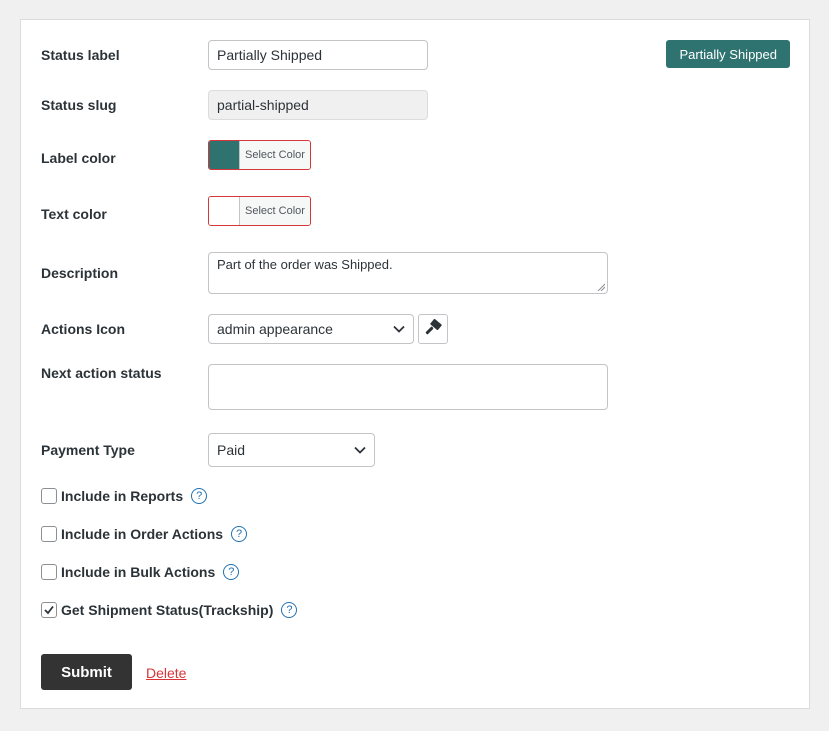 The height and width of the screenshot is (731, 829). What do you see at coordinates (86, 672) in the screenshot?
I see `submit-button: Submit` at bounding box center [86, 672].